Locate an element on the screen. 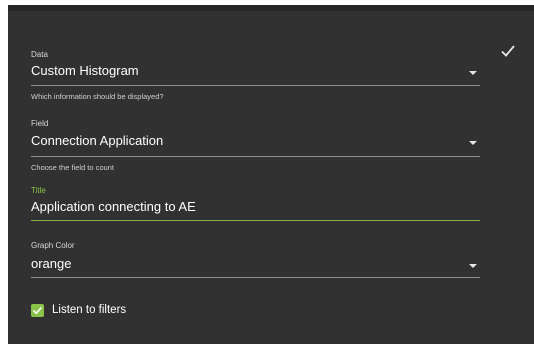 This screenshot has width=534, height=344. checkmark-icon is located at coordinates (37, 310).